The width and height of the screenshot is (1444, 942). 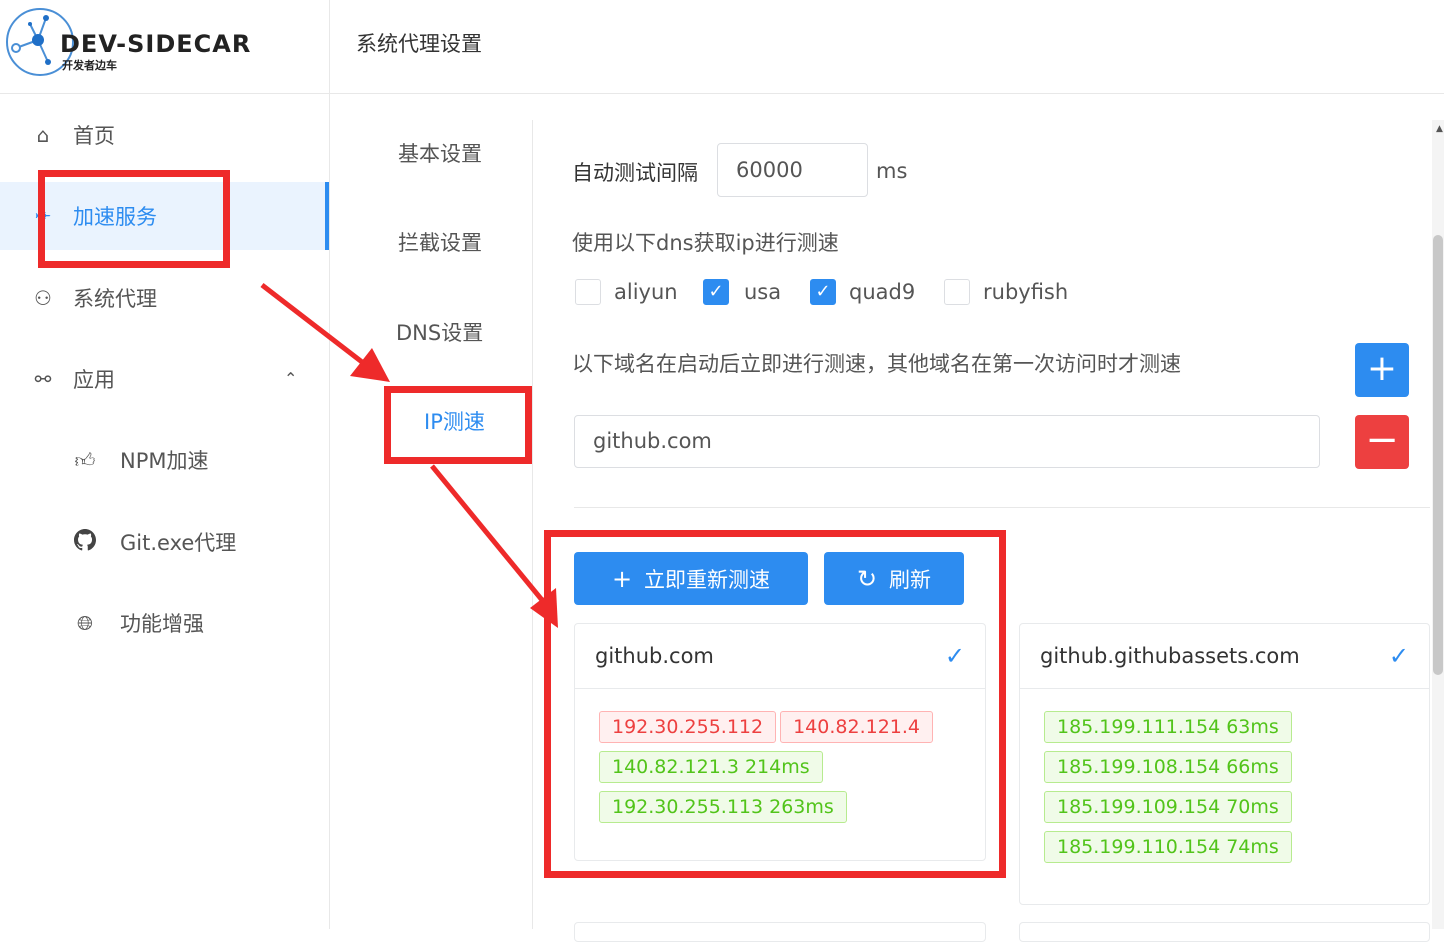 I want to click on thumbs-up-icon: 👍︎, so click(x=85, y=459).